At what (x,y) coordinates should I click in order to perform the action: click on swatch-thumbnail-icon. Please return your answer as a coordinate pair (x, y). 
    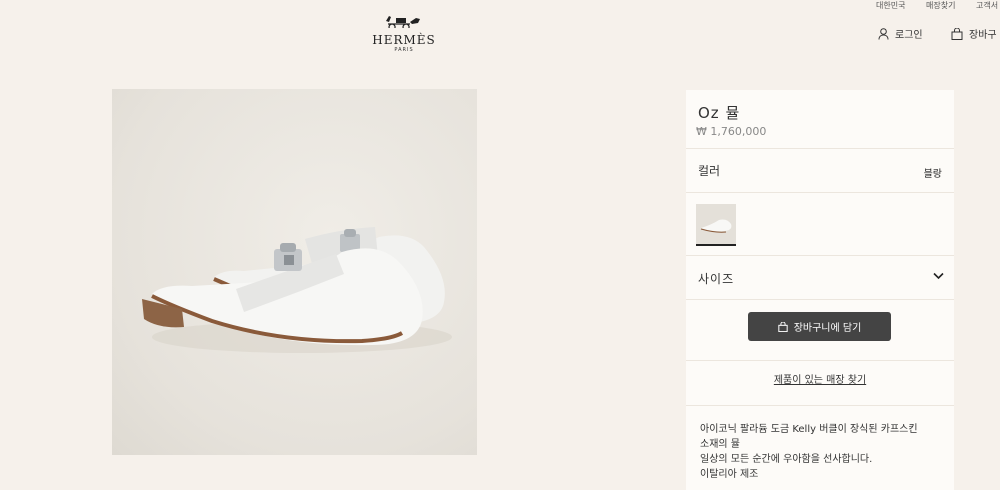
    Looking at the image, I should click on (716, 226).